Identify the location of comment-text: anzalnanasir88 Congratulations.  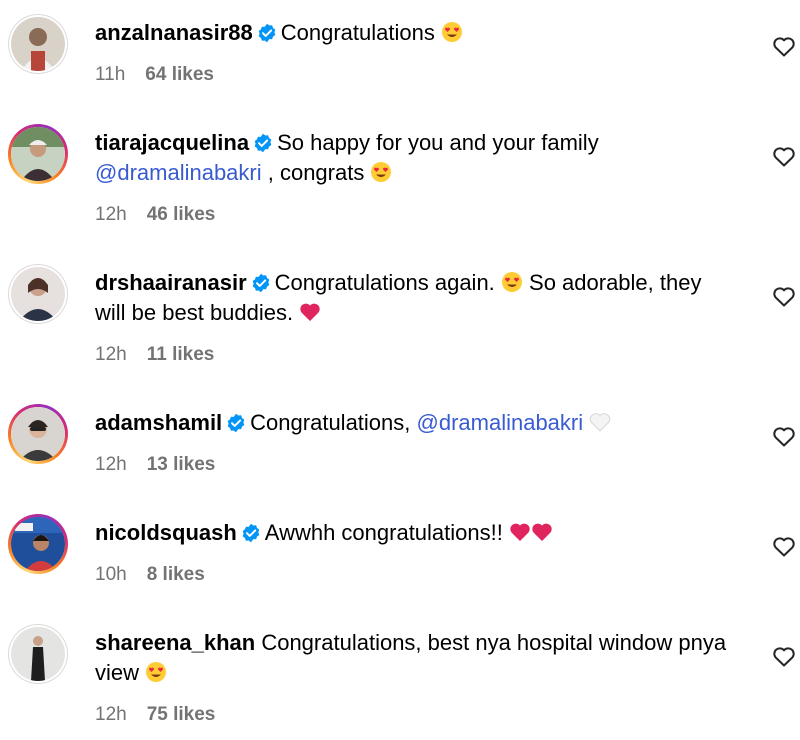
(415, 33).